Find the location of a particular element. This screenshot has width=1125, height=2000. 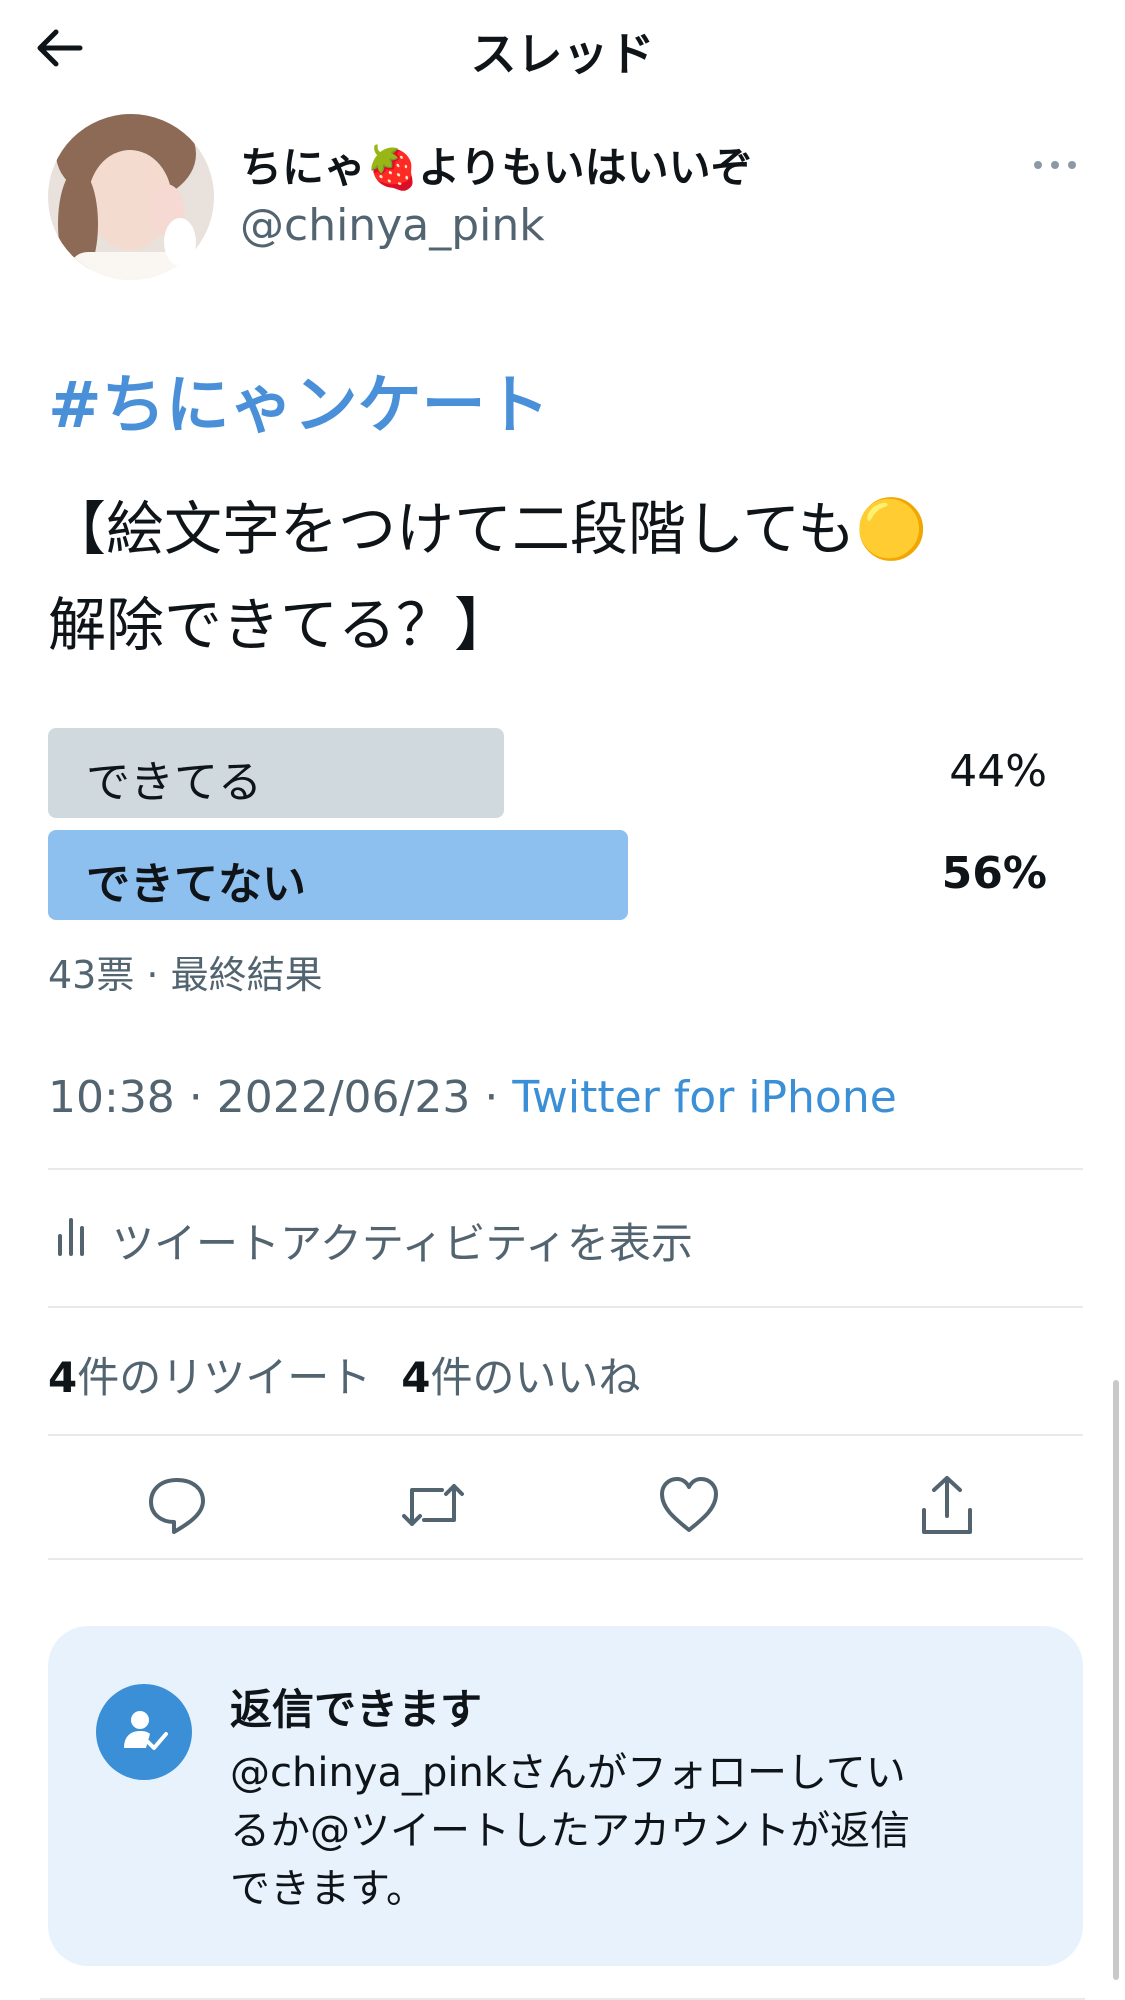

hashtag-link: #ちにゃンケート is located at coordinates (299, 400).